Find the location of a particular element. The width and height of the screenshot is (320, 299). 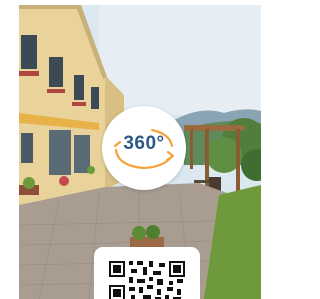

qr-code-tab is located at coordinates (147, 273).